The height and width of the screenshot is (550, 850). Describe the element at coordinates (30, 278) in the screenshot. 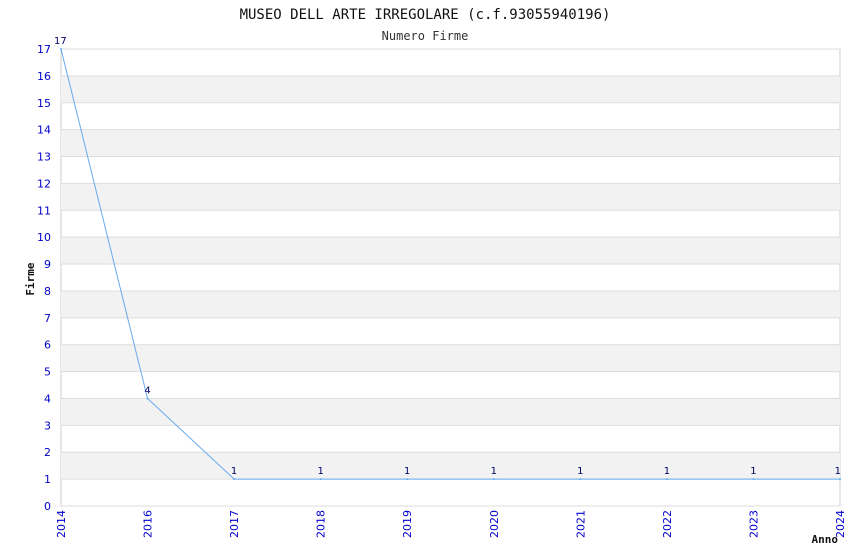

I see `y-axis-label: Firme` at that location.